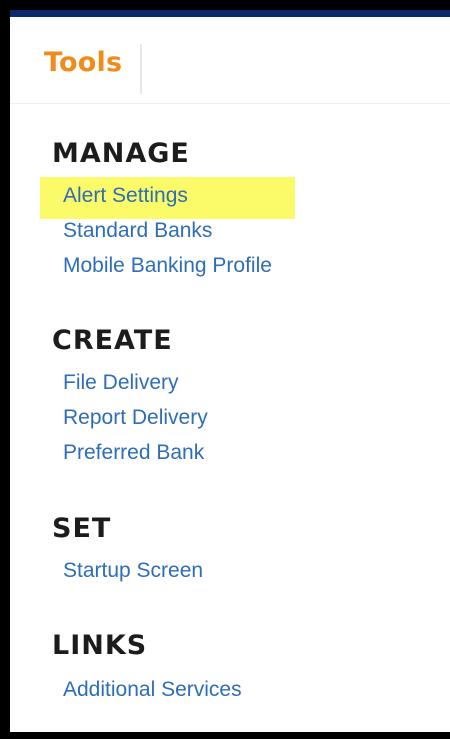 The width and height of the screenshot is (450, 739). I want to click on section-heading-set: SET, so click(82, 528).